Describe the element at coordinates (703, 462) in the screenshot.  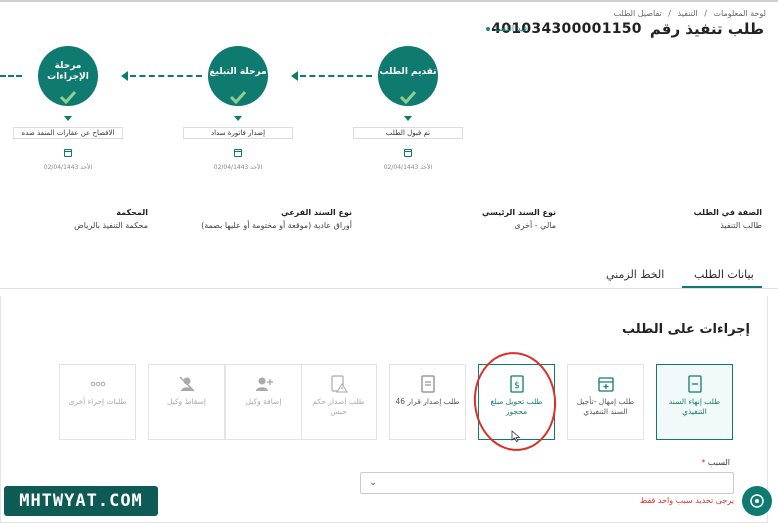
I see `required-mark: *` at that location.